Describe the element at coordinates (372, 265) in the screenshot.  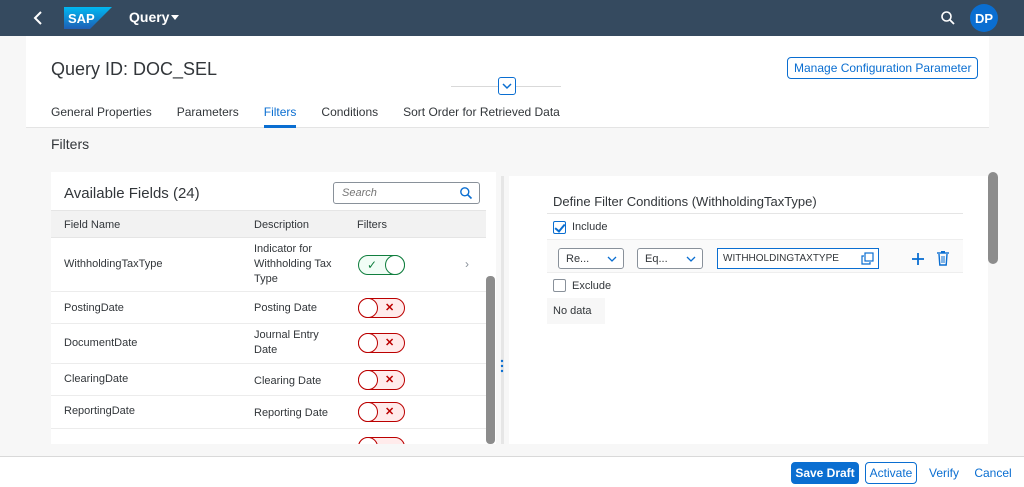
I see `checkmark-icon: ✓` at that location.